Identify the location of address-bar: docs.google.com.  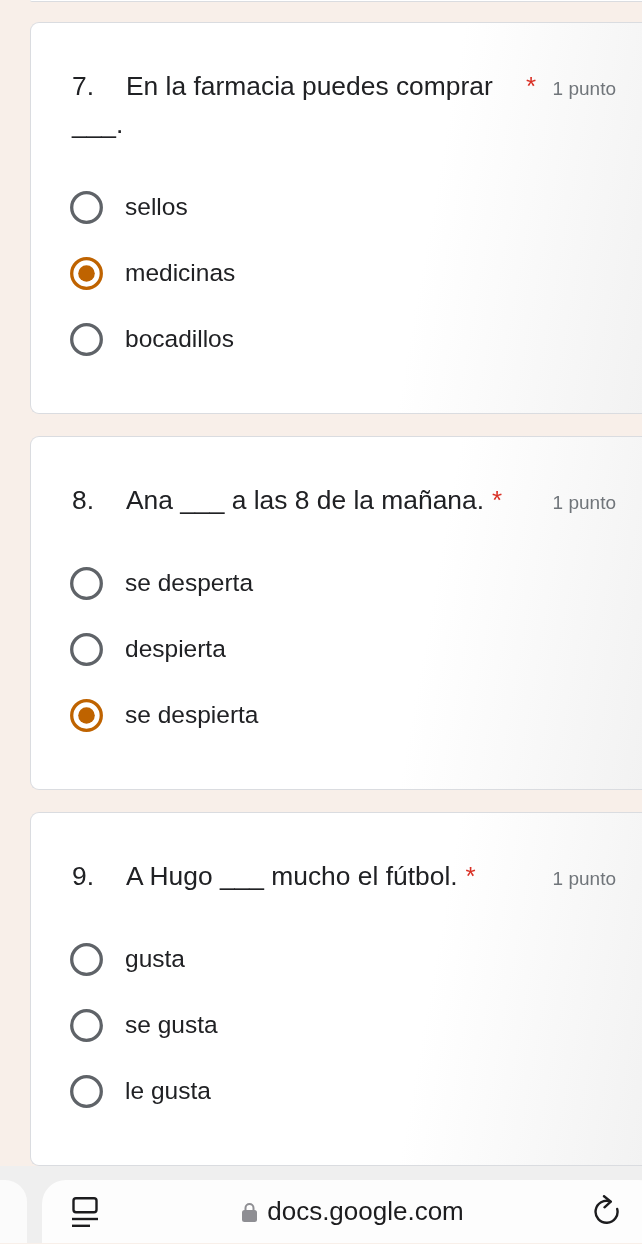
(342, 1211).